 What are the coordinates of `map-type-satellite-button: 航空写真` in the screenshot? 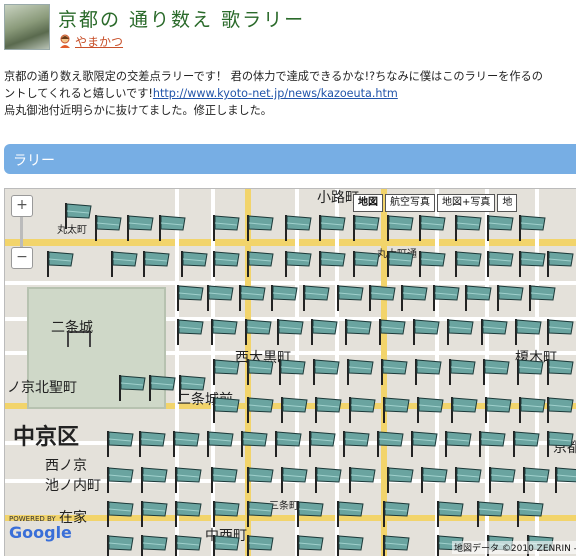 It's located at (410, 203).